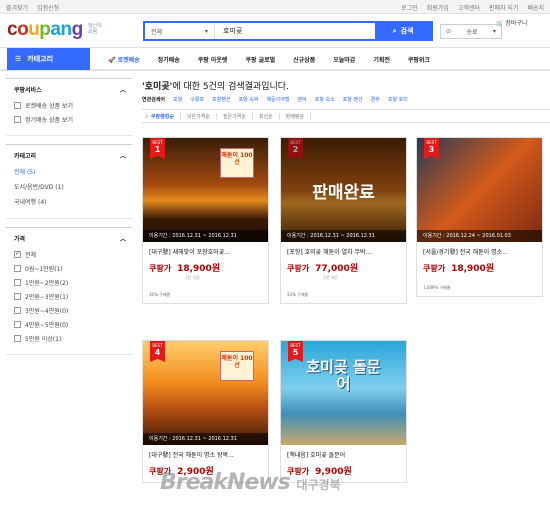  What do you see at coordinates (403, 31) in the screenshot?
I see `search-button: ⌕ 검색` at bounding box center [403, 31].